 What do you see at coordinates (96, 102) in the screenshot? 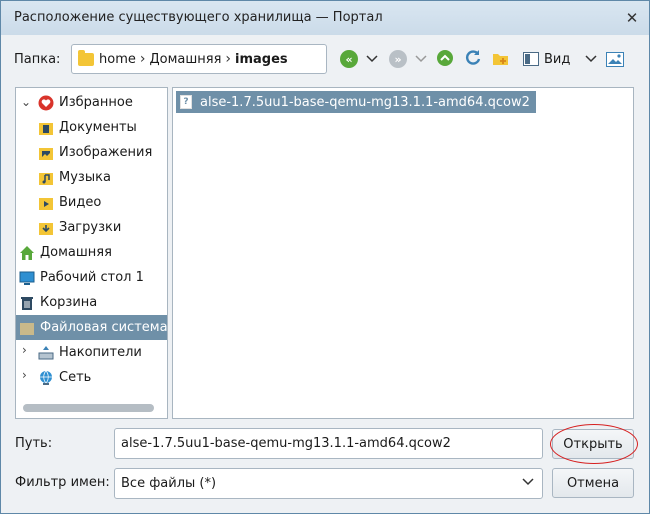
I see `sidebar-item-label: Избранное` at bounding box center [96, 102].